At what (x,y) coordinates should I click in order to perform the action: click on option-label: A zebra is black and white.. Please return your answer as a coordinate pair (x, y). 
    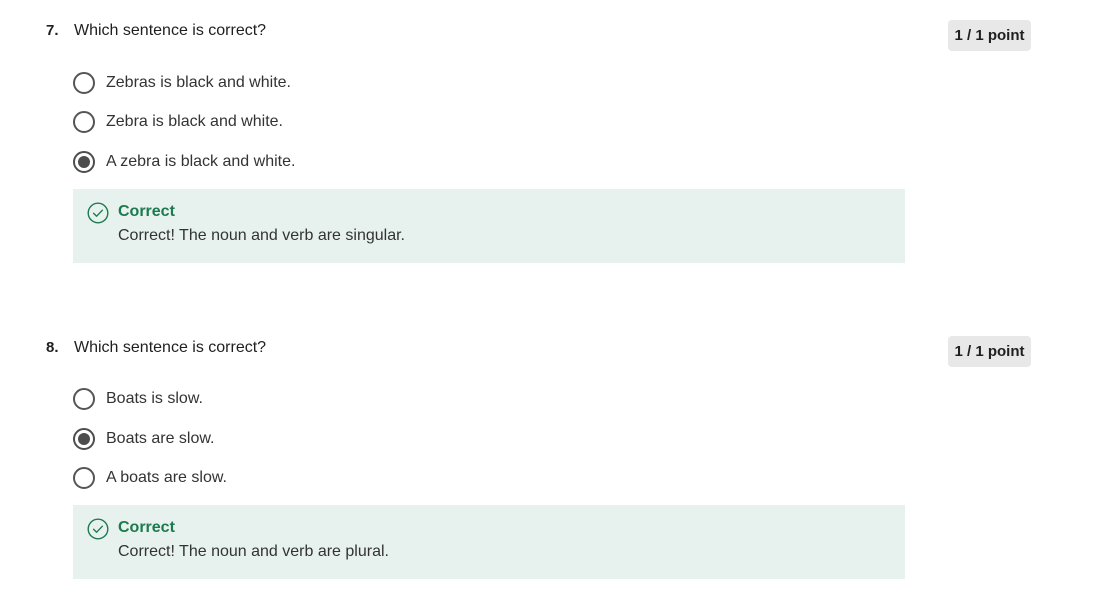
    Looking at the image, I should click on (201, 161).